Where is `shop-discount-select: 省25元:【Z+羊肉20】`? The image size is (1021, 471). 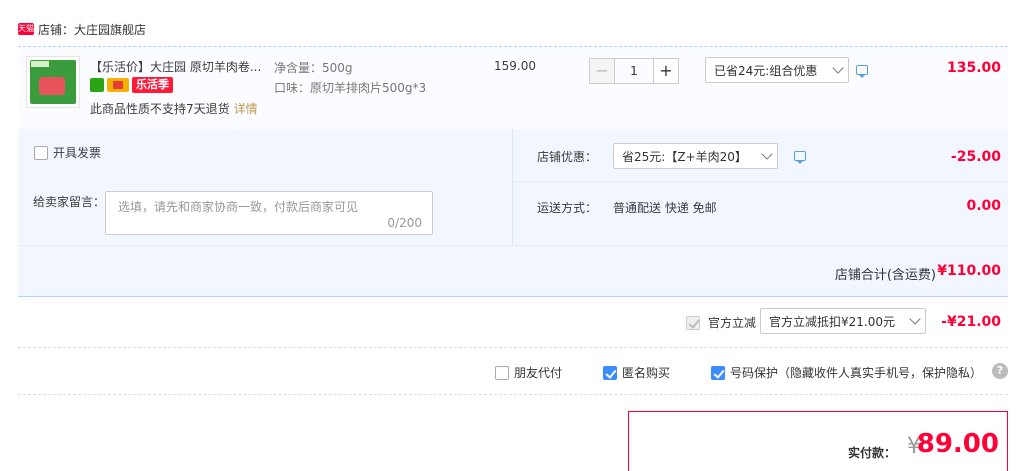 shop-discount-select: 省25元:【Z+羊肉20】 is located at coordinates (695, 156).